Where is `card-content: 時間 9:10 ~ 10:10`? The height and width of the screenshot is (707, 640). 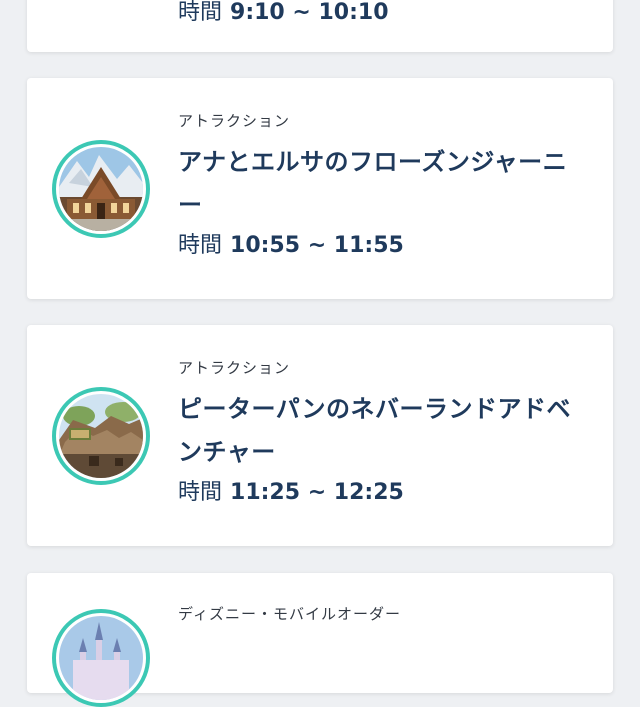
card-content: 時間 9:10 ~ 10:10 is located at coordinates (381, 14).